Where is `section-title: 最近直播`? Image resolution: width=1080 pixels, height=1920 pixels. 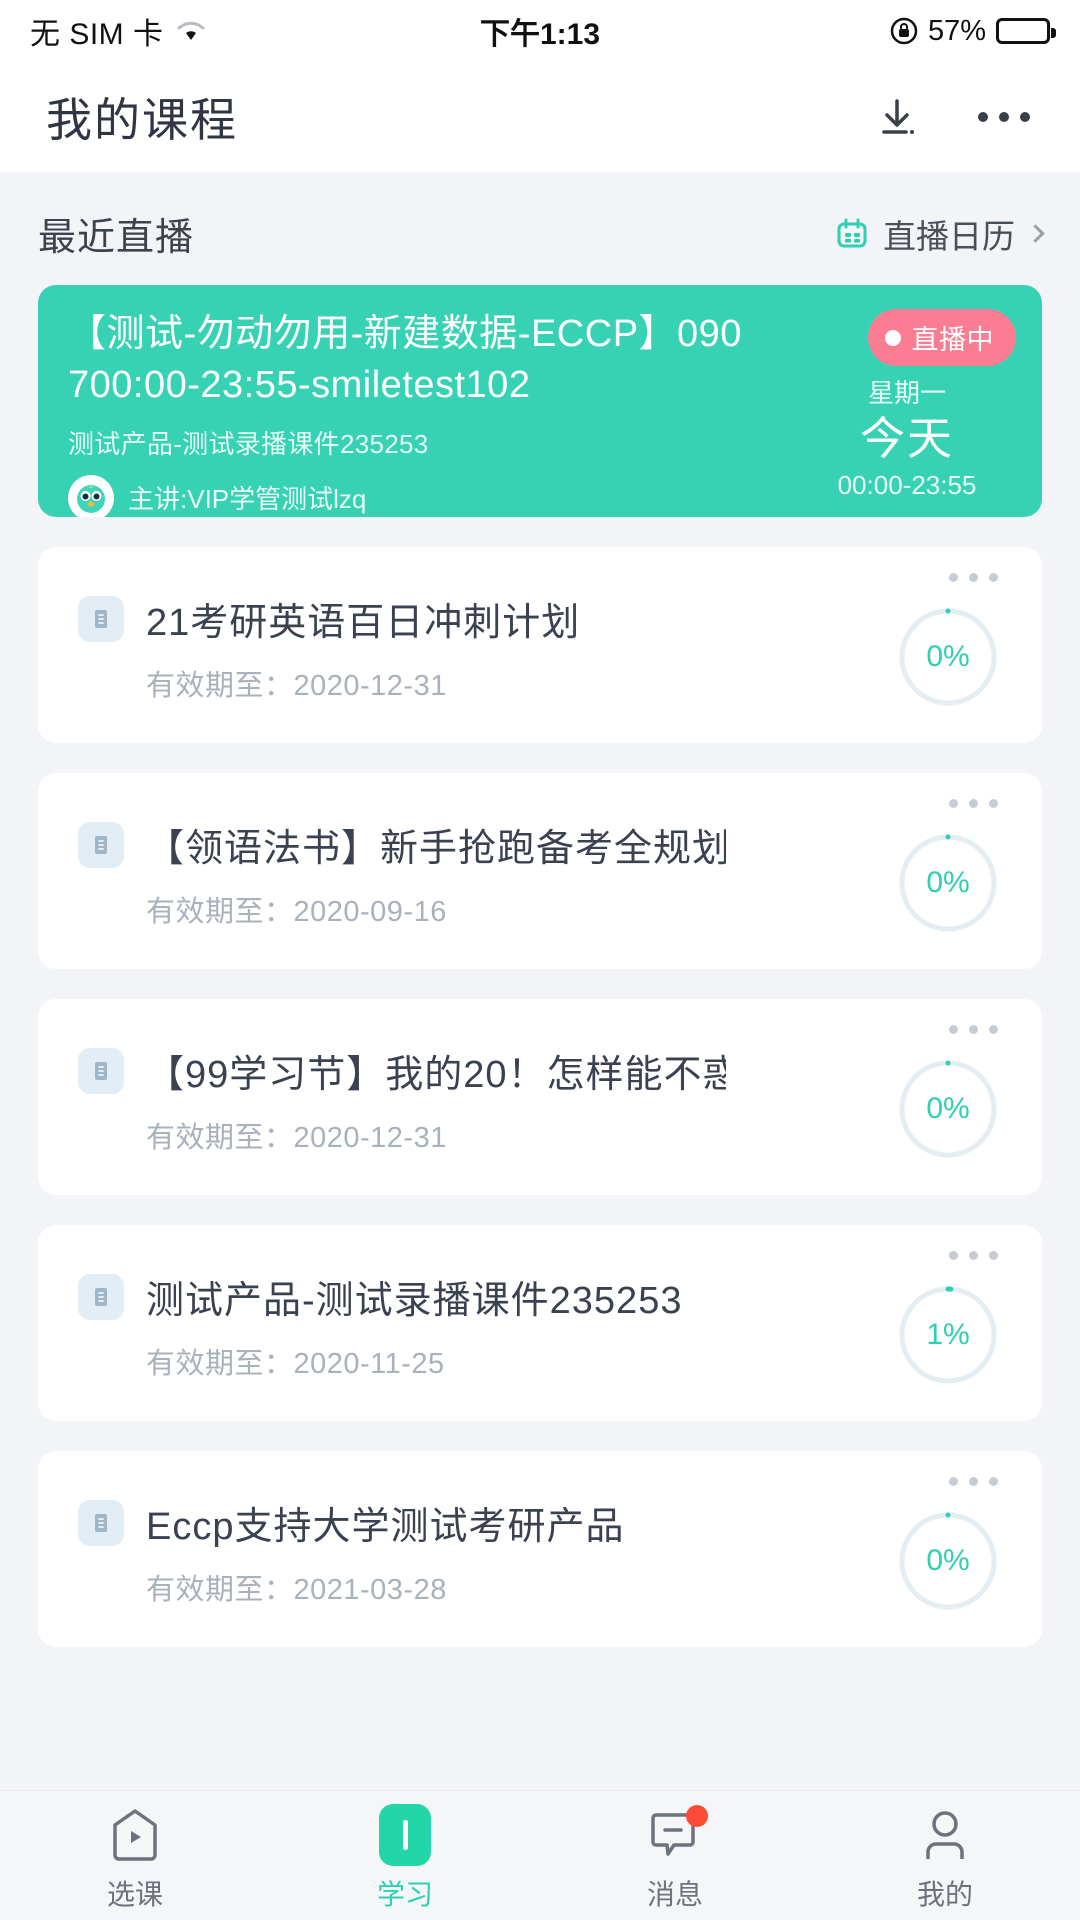 section-title: 最近直播 is located at coordinates (116, 238).